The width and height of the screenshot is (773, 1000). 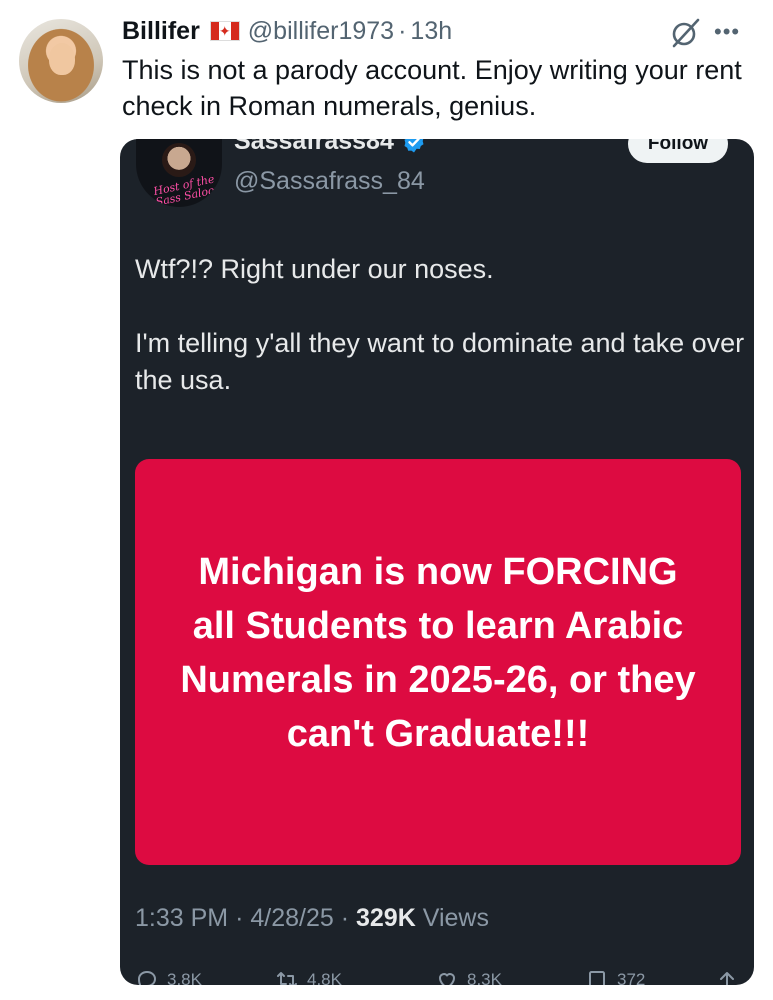 What do you see at coordinates (187, 189) in the screenshot?
I see `avatar-caption: Host of the Sass Saloon` at bounding box center [187, 189].